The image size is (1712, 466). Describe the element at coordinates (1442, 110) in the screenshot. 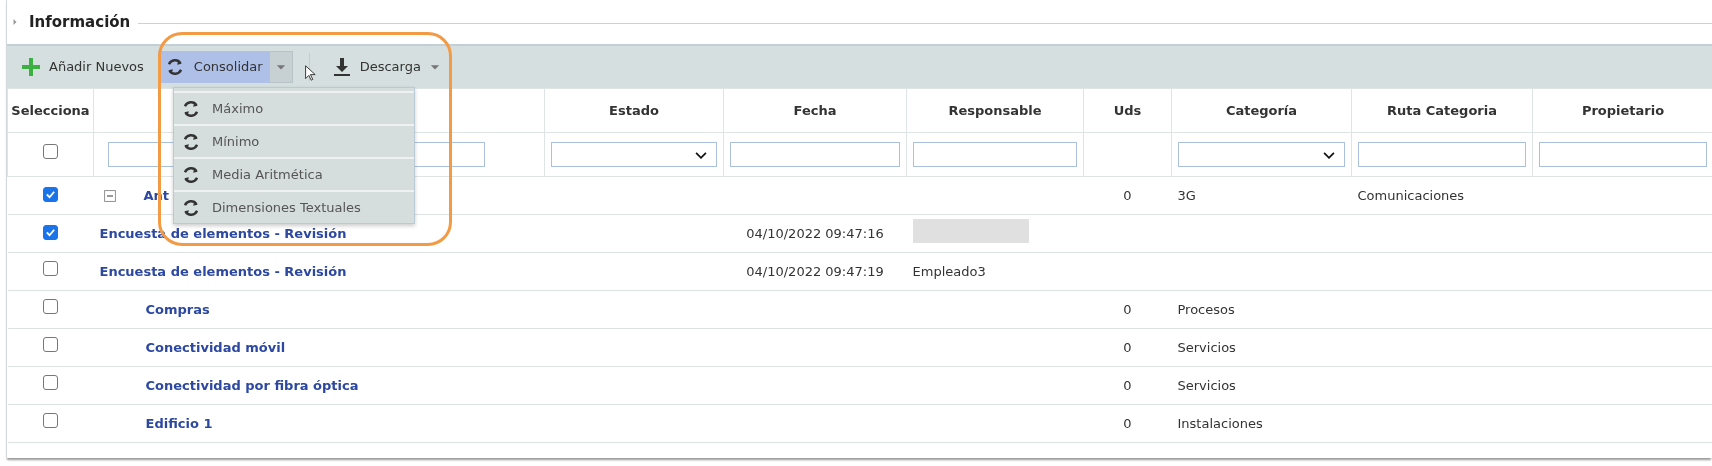

I see `column-header: Ruta Categoria` at that location.